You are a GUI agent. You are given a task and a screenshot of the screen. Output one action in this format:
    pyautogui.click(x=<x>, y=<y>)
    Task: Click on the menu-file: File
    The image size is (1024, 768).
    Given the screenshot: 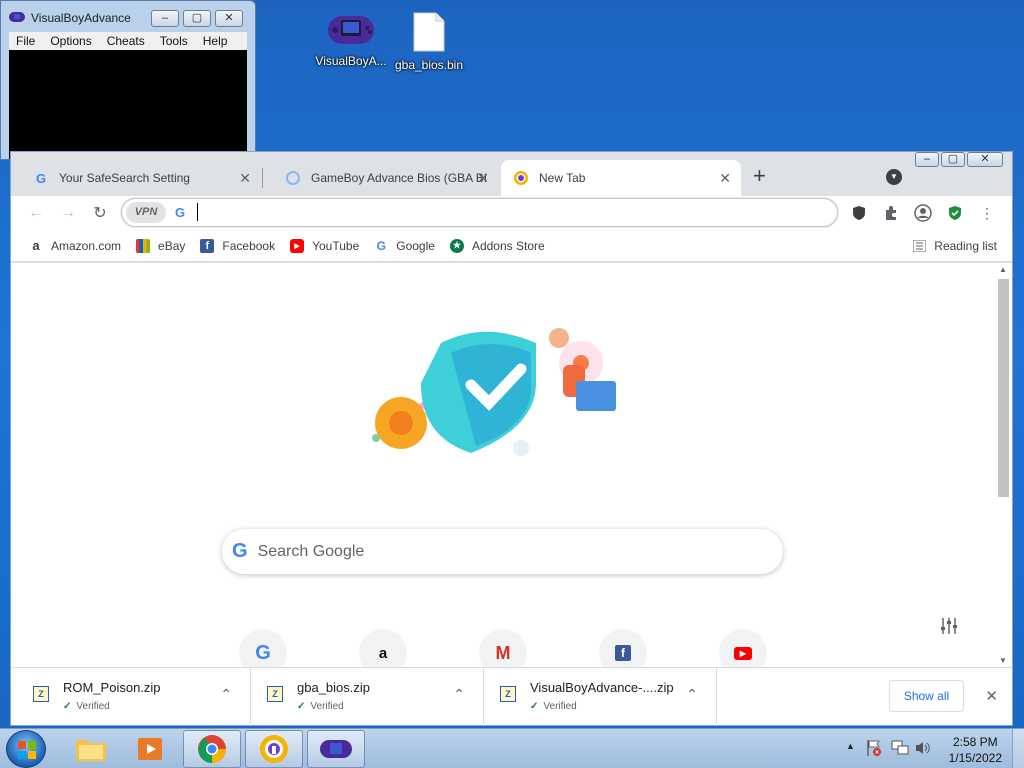 What is the action you would take?
    pyautogui.click(x=26, y=41)
    